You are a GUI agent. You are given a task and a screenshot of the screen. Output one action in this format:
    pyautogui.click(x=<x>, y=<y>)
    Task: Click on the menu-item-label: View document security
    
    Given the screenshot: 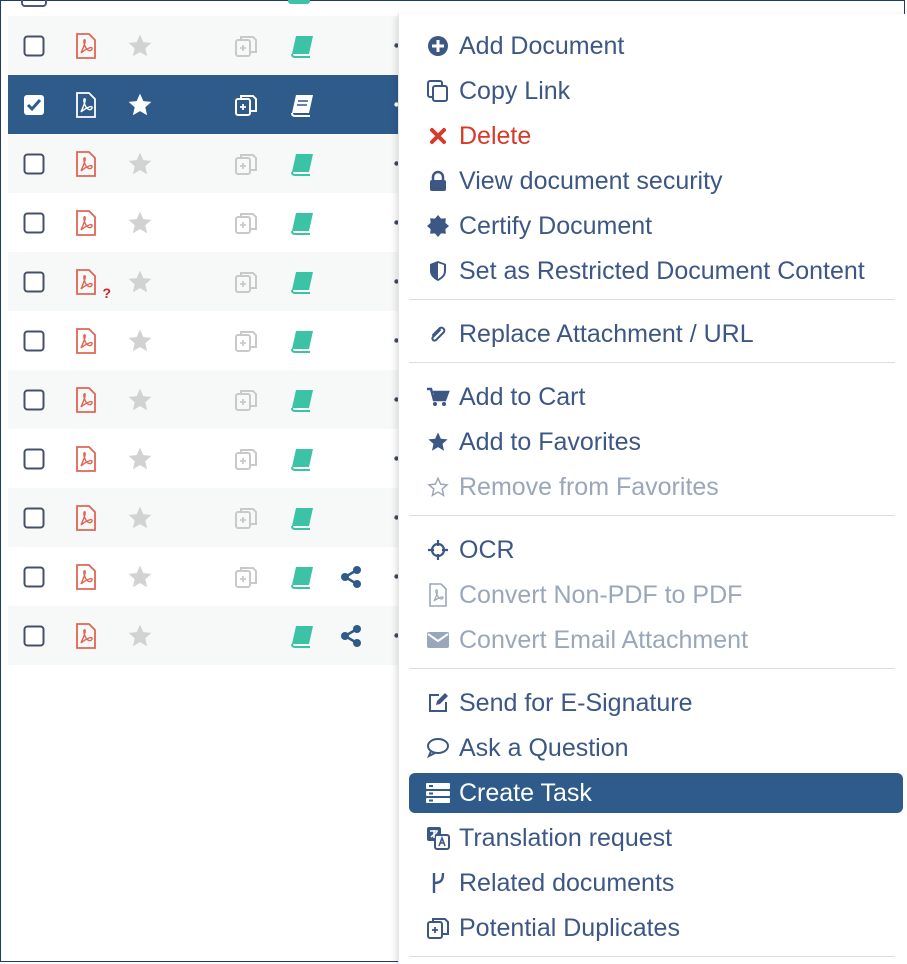 What is the action you would take?
    pyautogui.click(x=591, y=180)
    